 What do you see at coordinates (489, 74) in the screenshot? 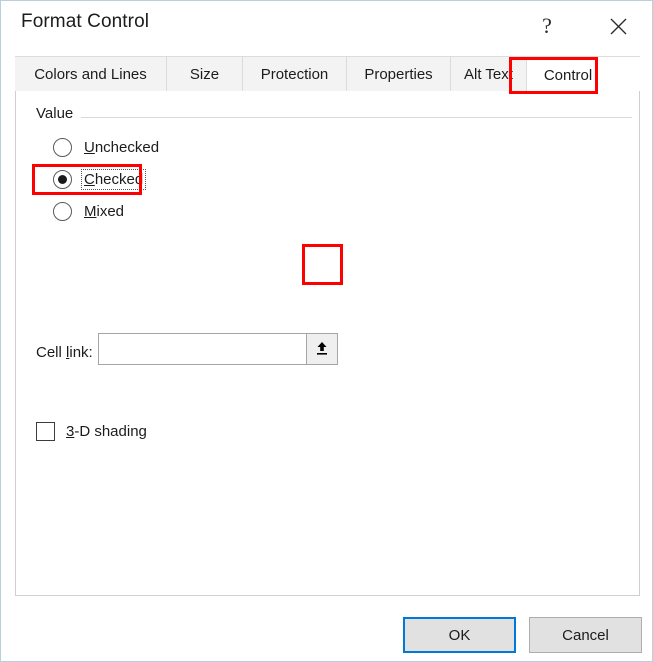
I see `tab-alt-text: Alt Text` at bounding box center [489, 74].